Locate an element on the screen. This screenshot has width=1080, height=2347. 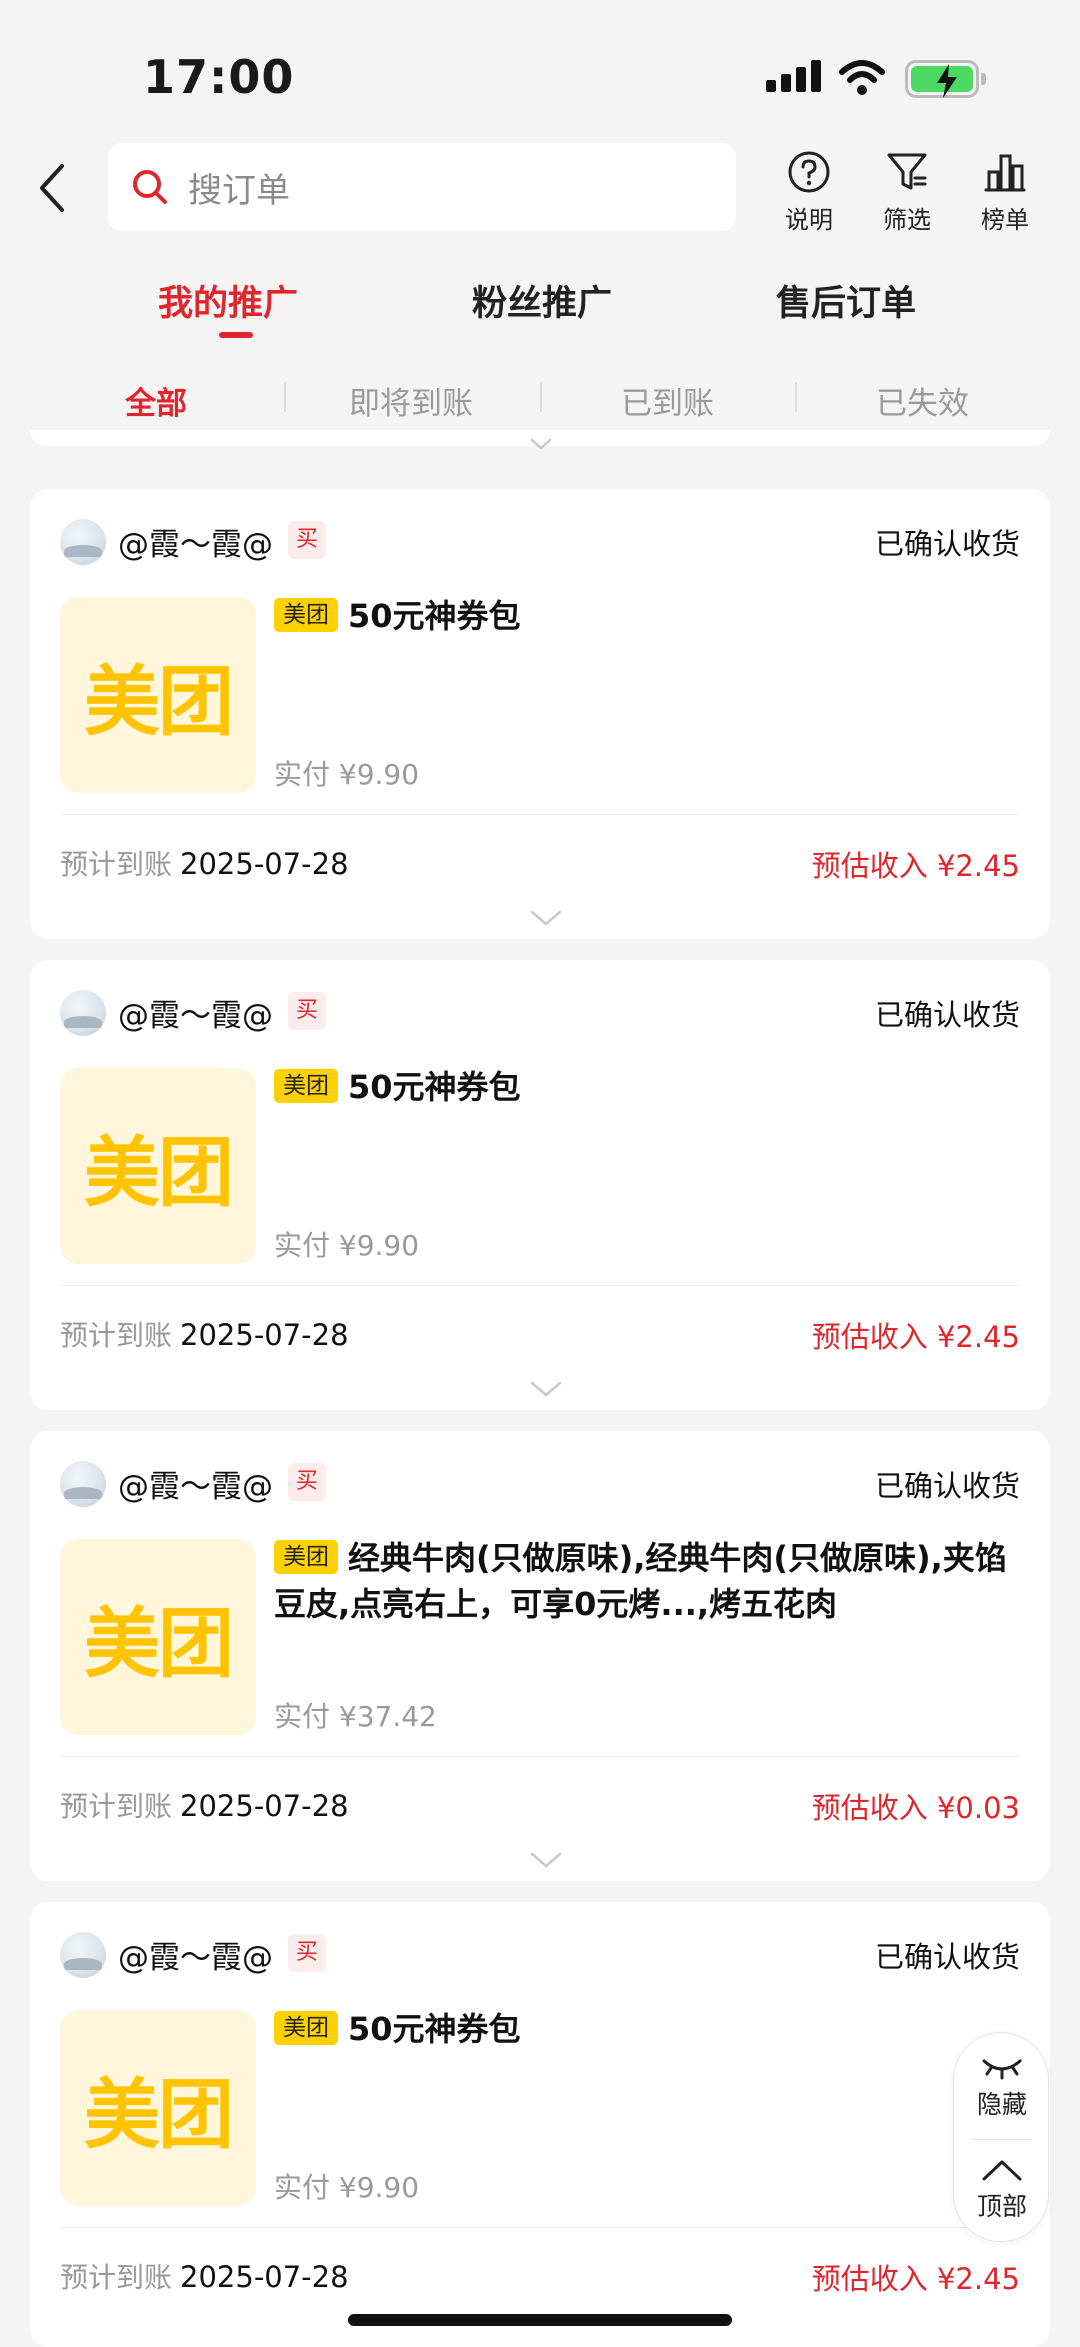
bar-chart-icon is located at coordinates (1005, 173).